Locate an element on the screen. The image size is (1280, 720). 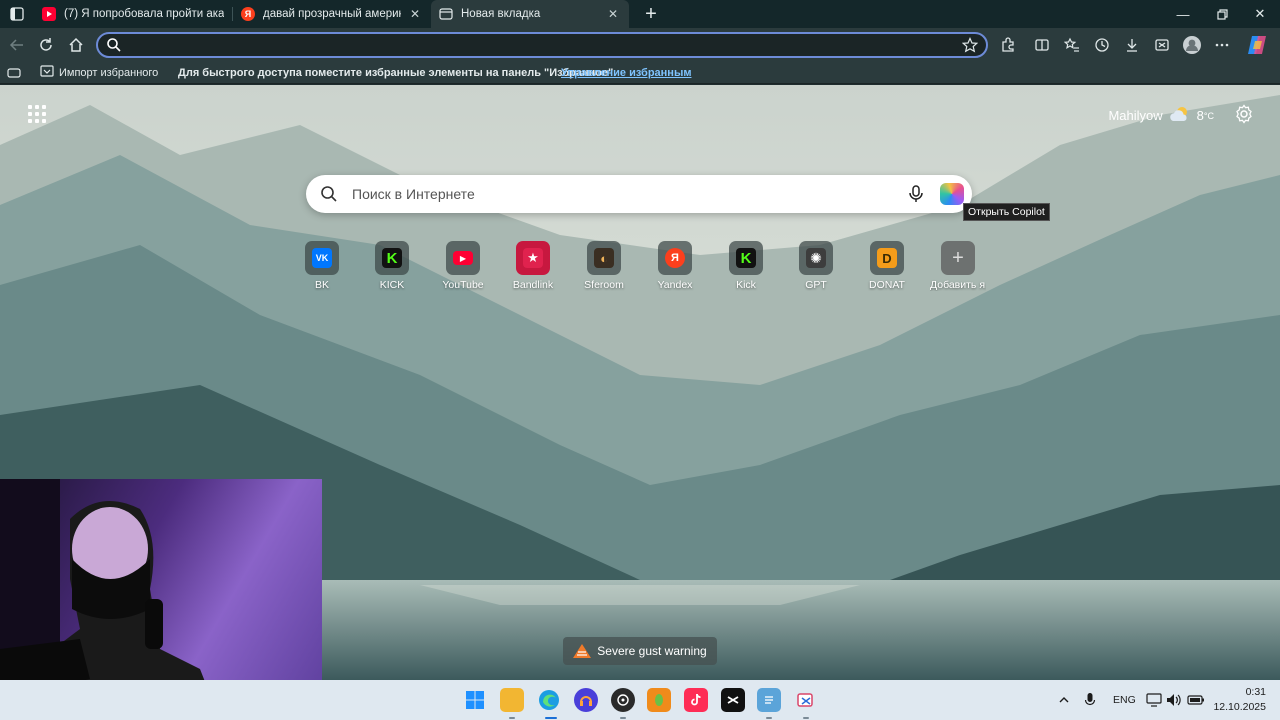
web-search-box is located at coordinates (639, 194).